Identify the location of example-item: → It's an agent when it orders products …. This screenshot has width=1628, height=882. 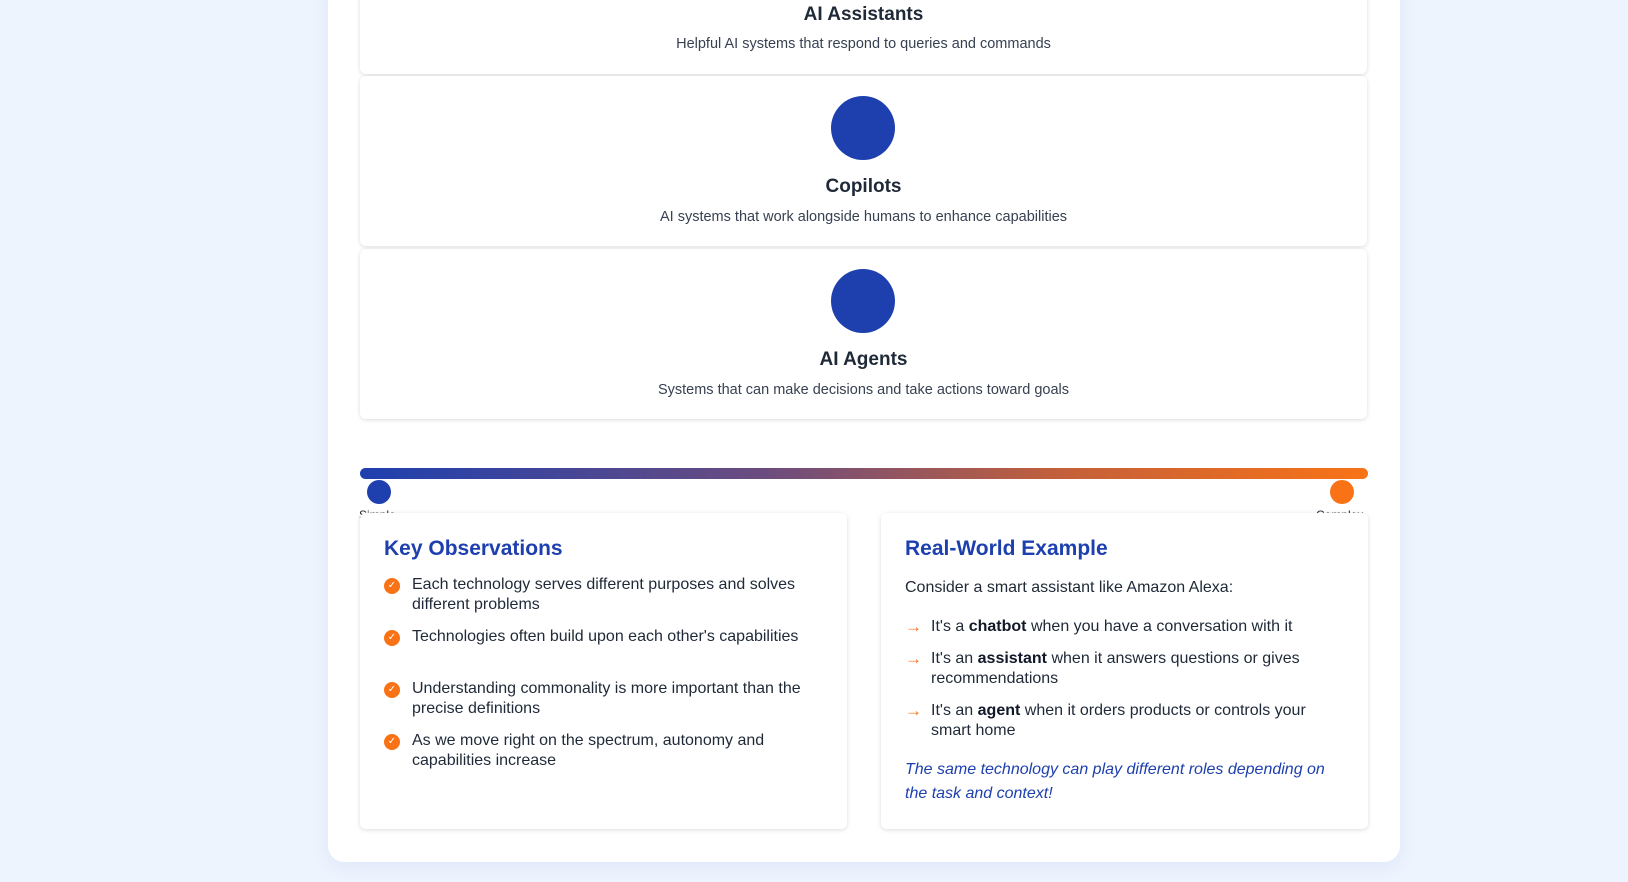
(1125, 727).